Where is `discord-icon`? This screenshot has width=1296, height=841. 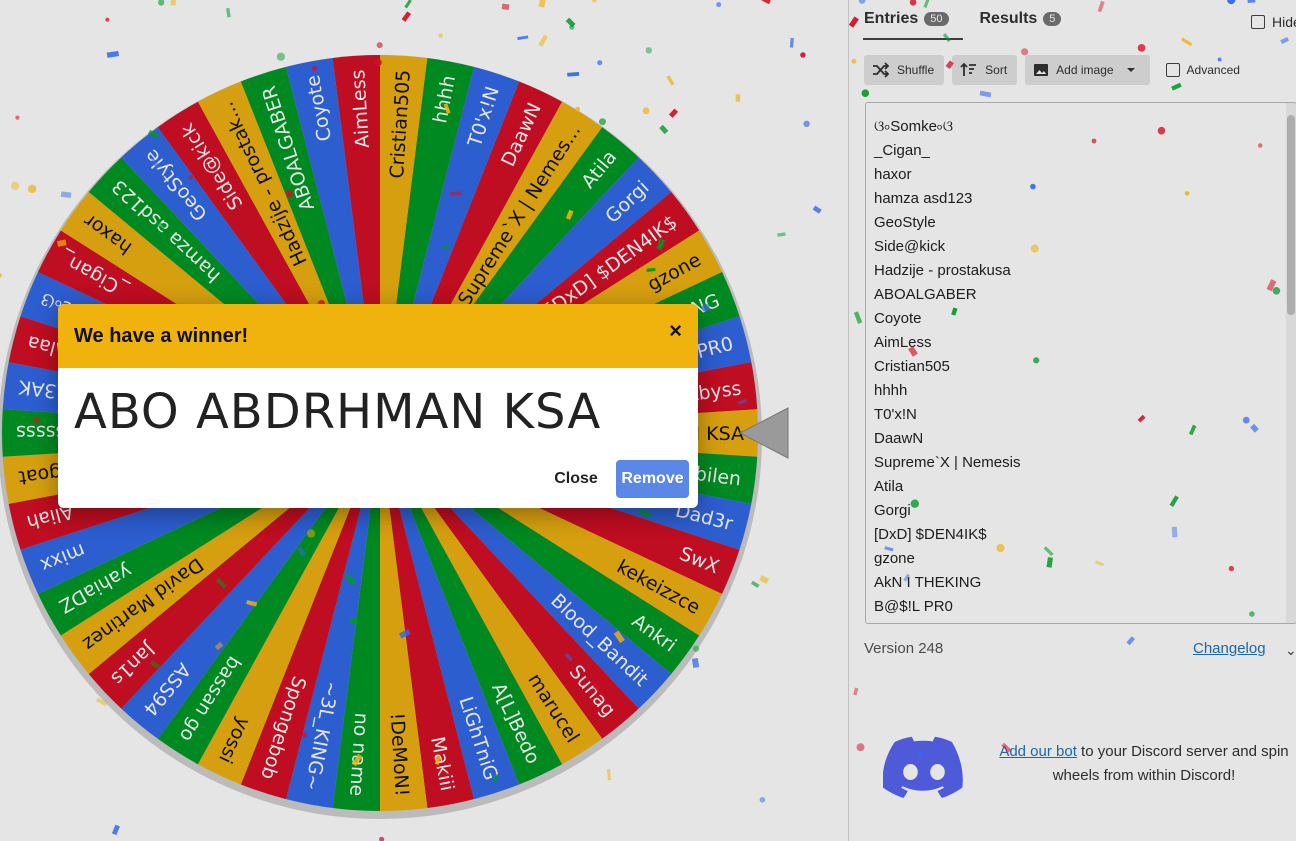 discord-icon is located at coordinates (923, 767).